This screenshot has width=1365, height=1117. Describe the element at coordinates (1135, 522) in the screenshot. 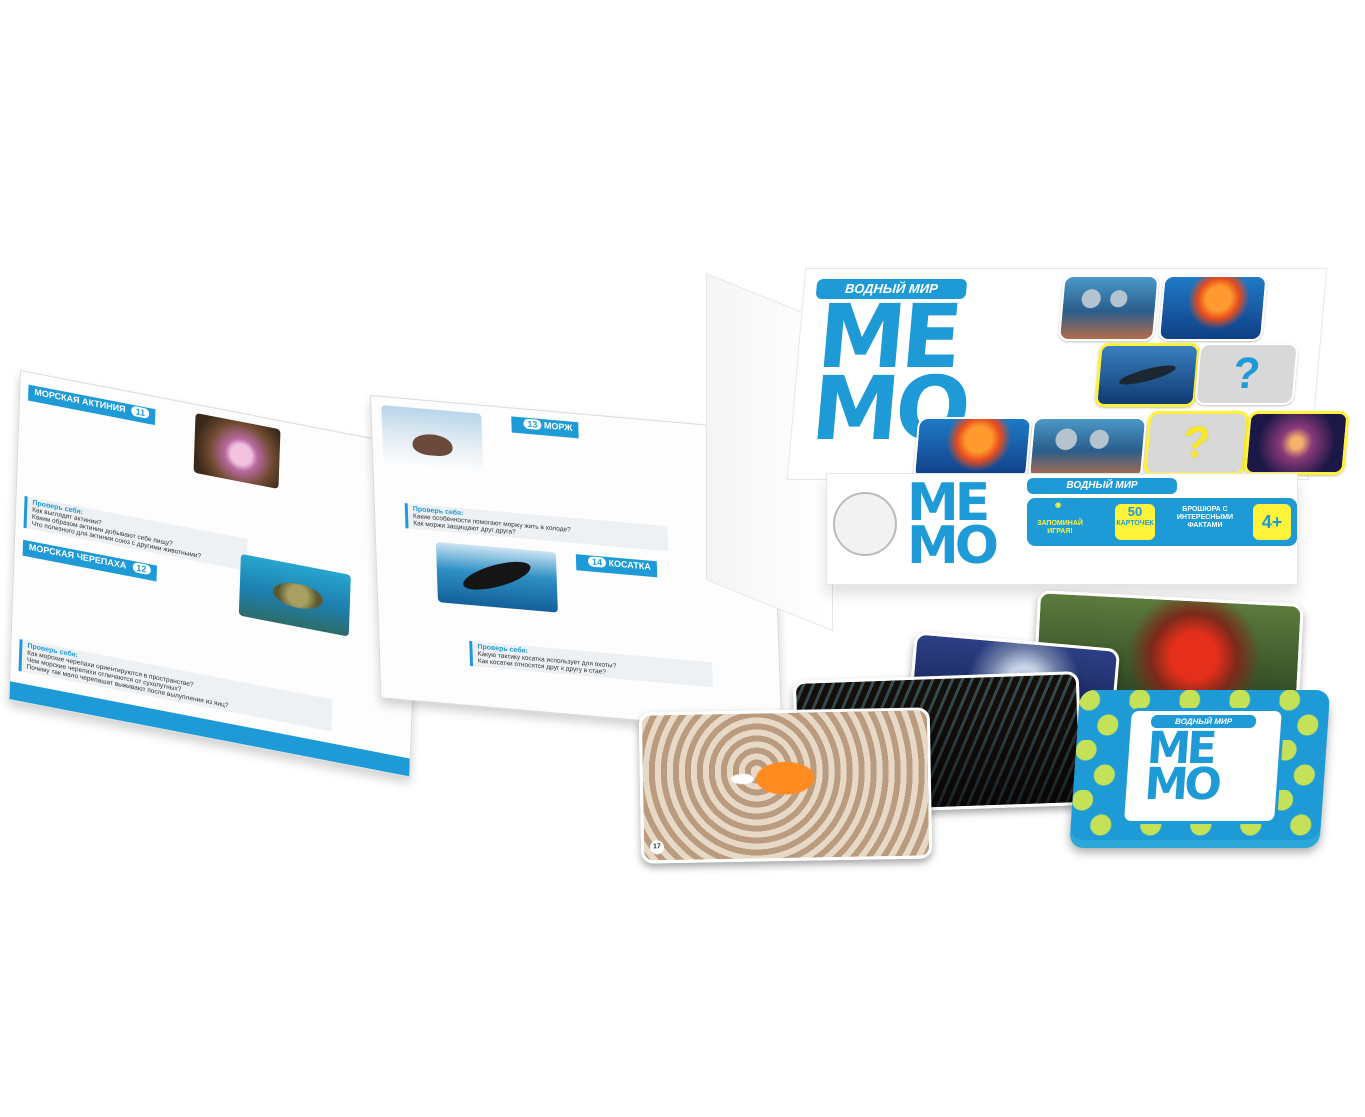

I see `badge-count: 50 КАРТОЧЕК` at that location.